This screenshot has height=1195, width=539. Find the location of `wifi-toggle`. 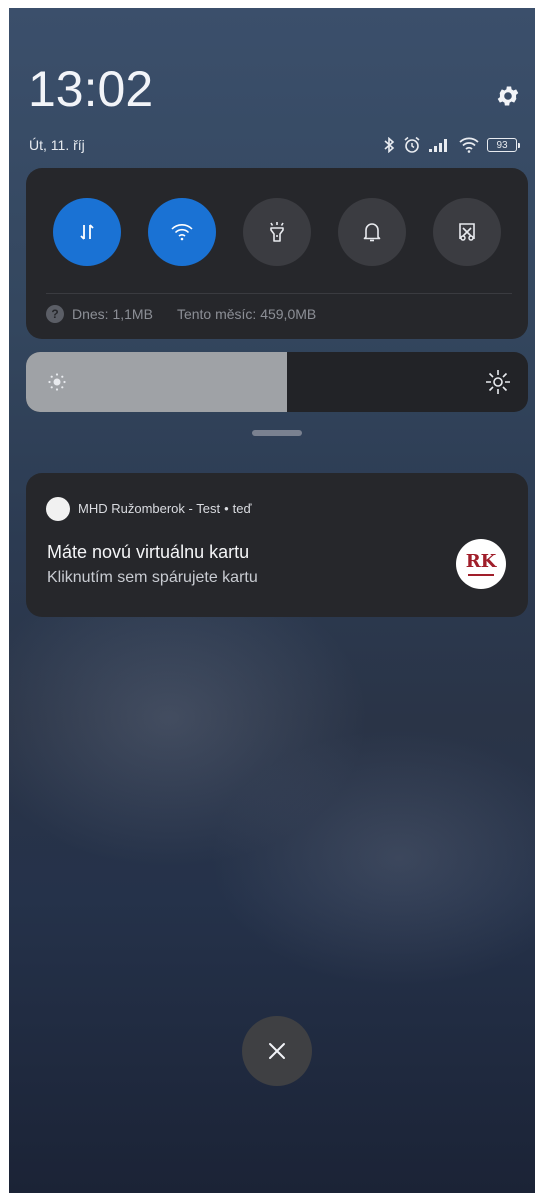

wifi-toggle is located at coordinates (182, 232).